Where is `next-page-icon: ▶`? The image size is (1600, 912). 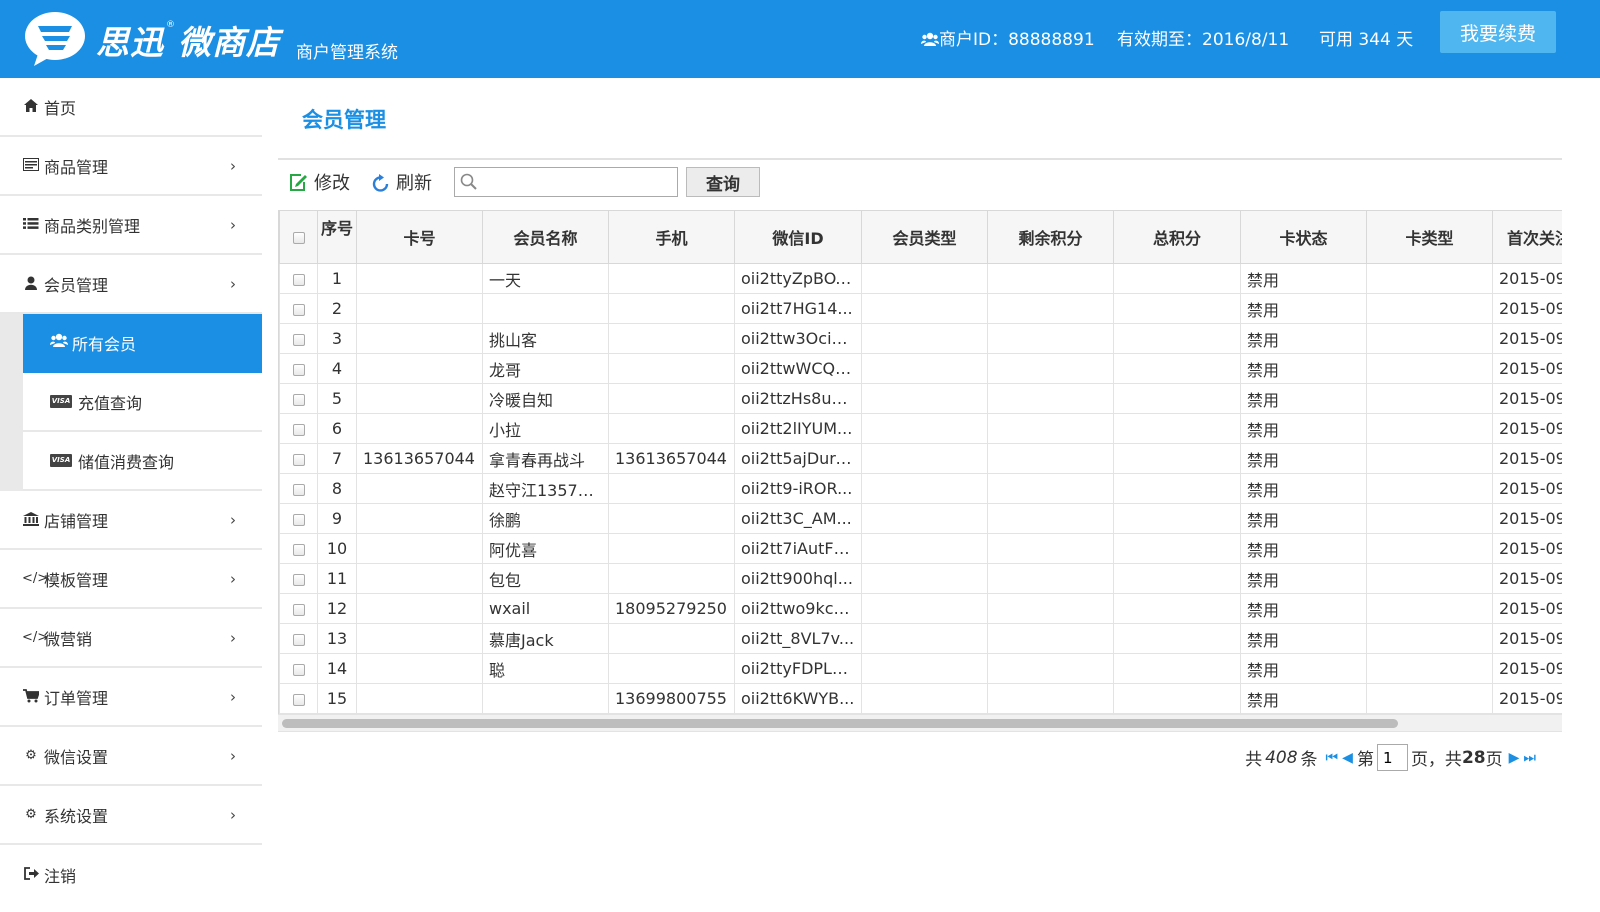
next-page-icon: ▶ is located at coordinates (1514, 758).